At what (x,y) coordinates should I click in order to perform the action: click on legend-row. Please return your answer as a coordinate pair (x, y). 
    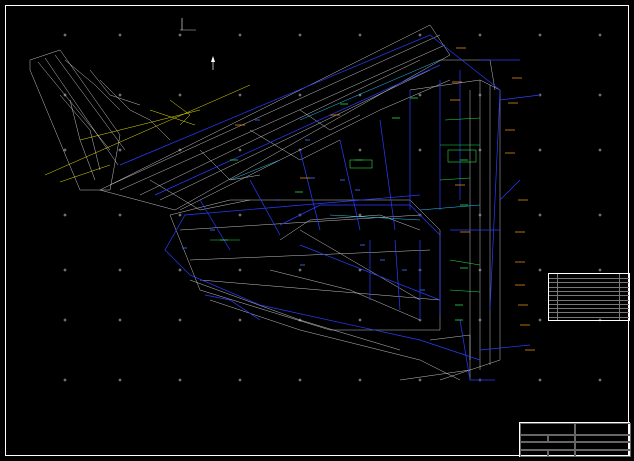
    Looking at the image, I should click on (589, 318).